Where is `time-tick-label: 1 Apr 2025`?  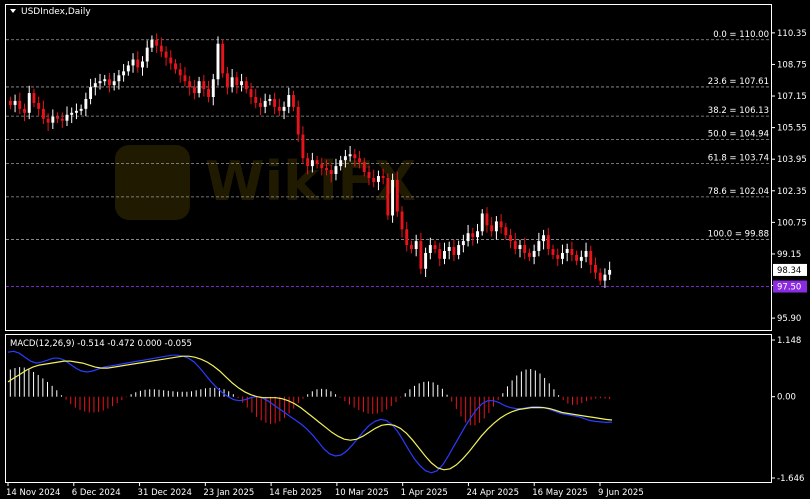 time-tick-label: 1 Apr 2025 is located at coordinates (424, 493).